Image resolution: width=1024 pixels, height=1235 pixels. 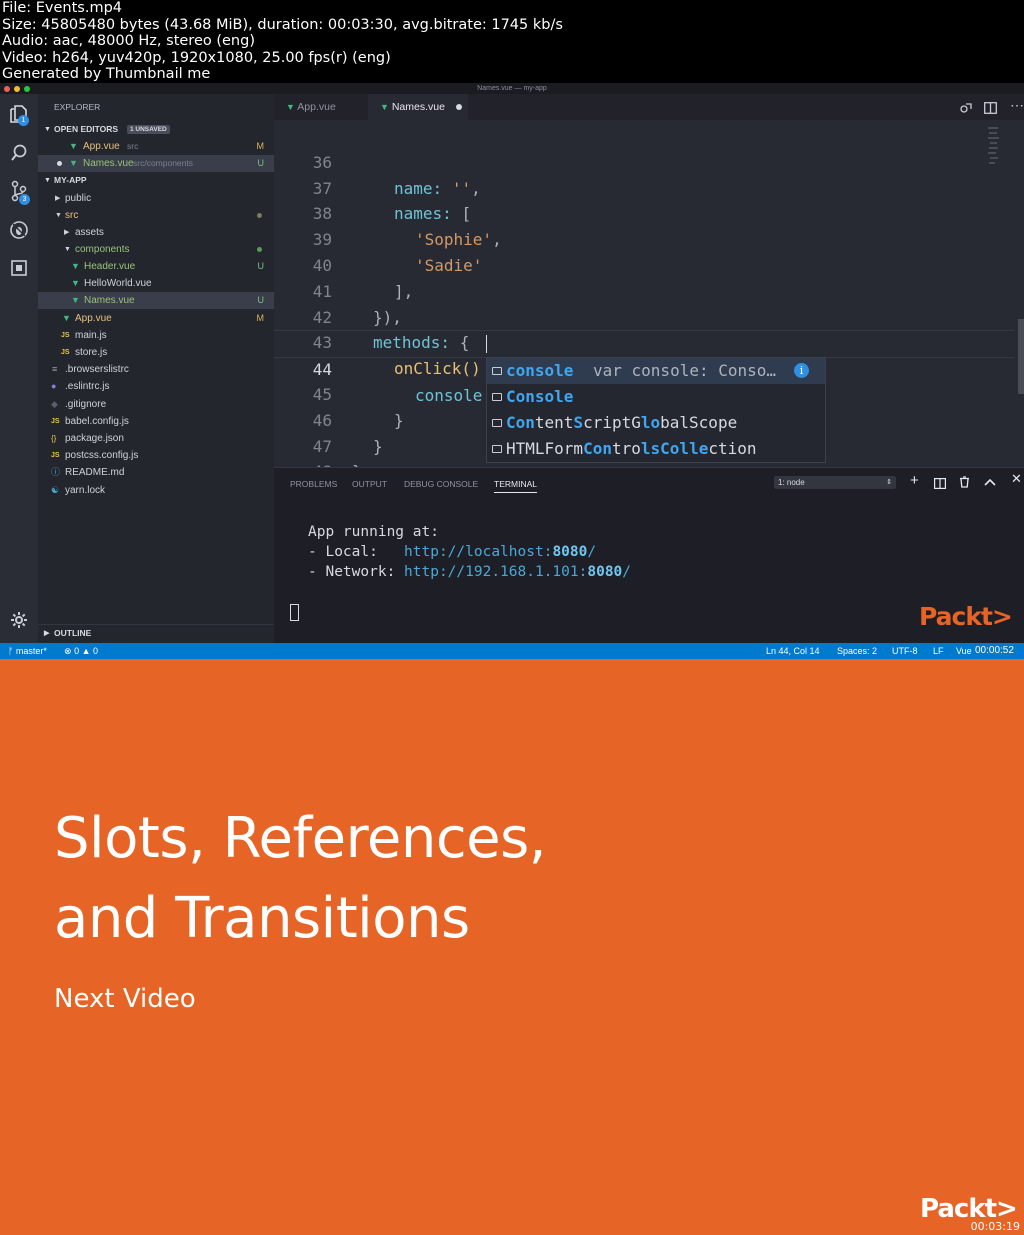 What do you see at coordinates (835, 482) in the screenshot?
I see `terminal-select: 1: node ⇕` at bounding box center [835, 482].